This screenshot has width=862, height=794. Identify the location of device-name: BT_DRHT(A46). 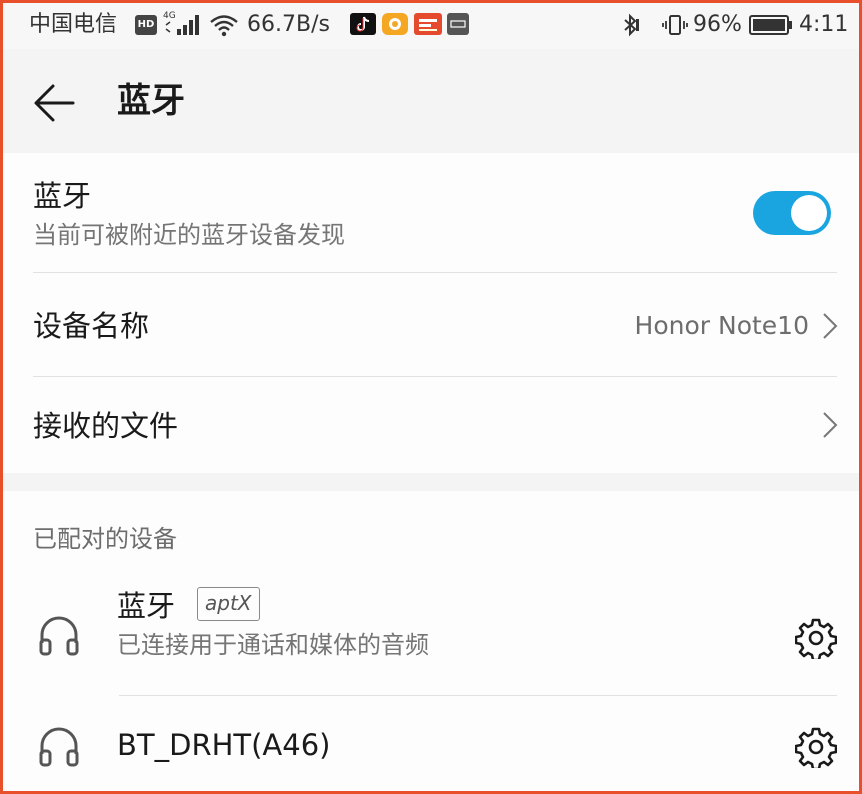
(224, 745).